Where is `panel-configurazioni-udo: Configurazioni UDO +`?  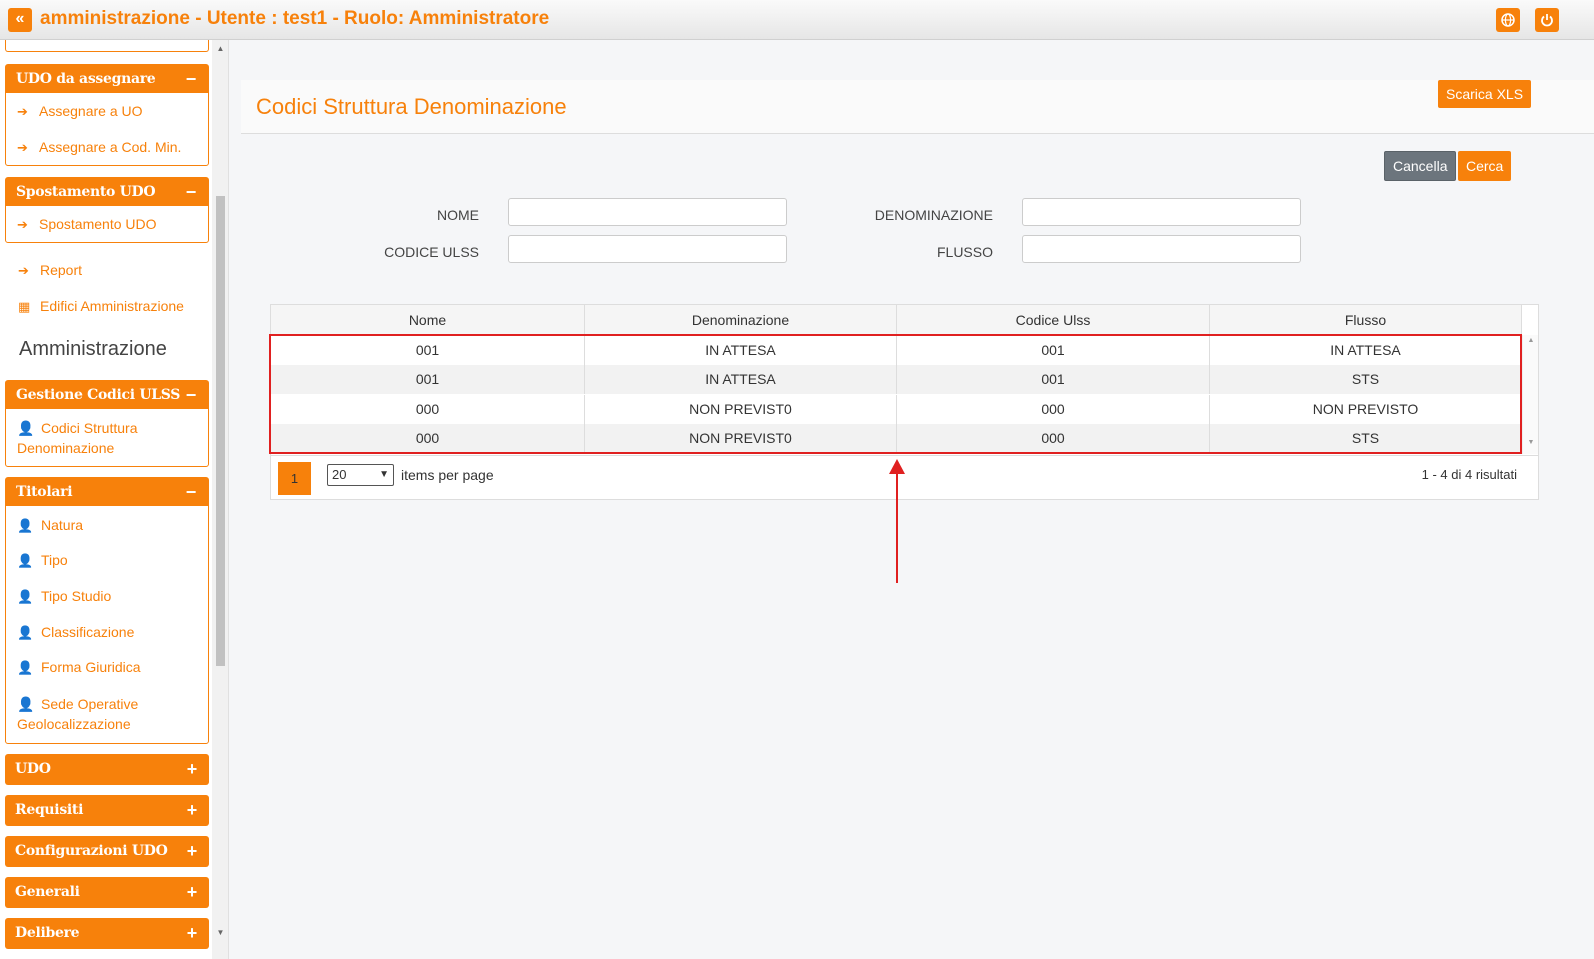
panel-configurazioni-udo: Configurazioni UDO + is located at coordinates (107, 851).